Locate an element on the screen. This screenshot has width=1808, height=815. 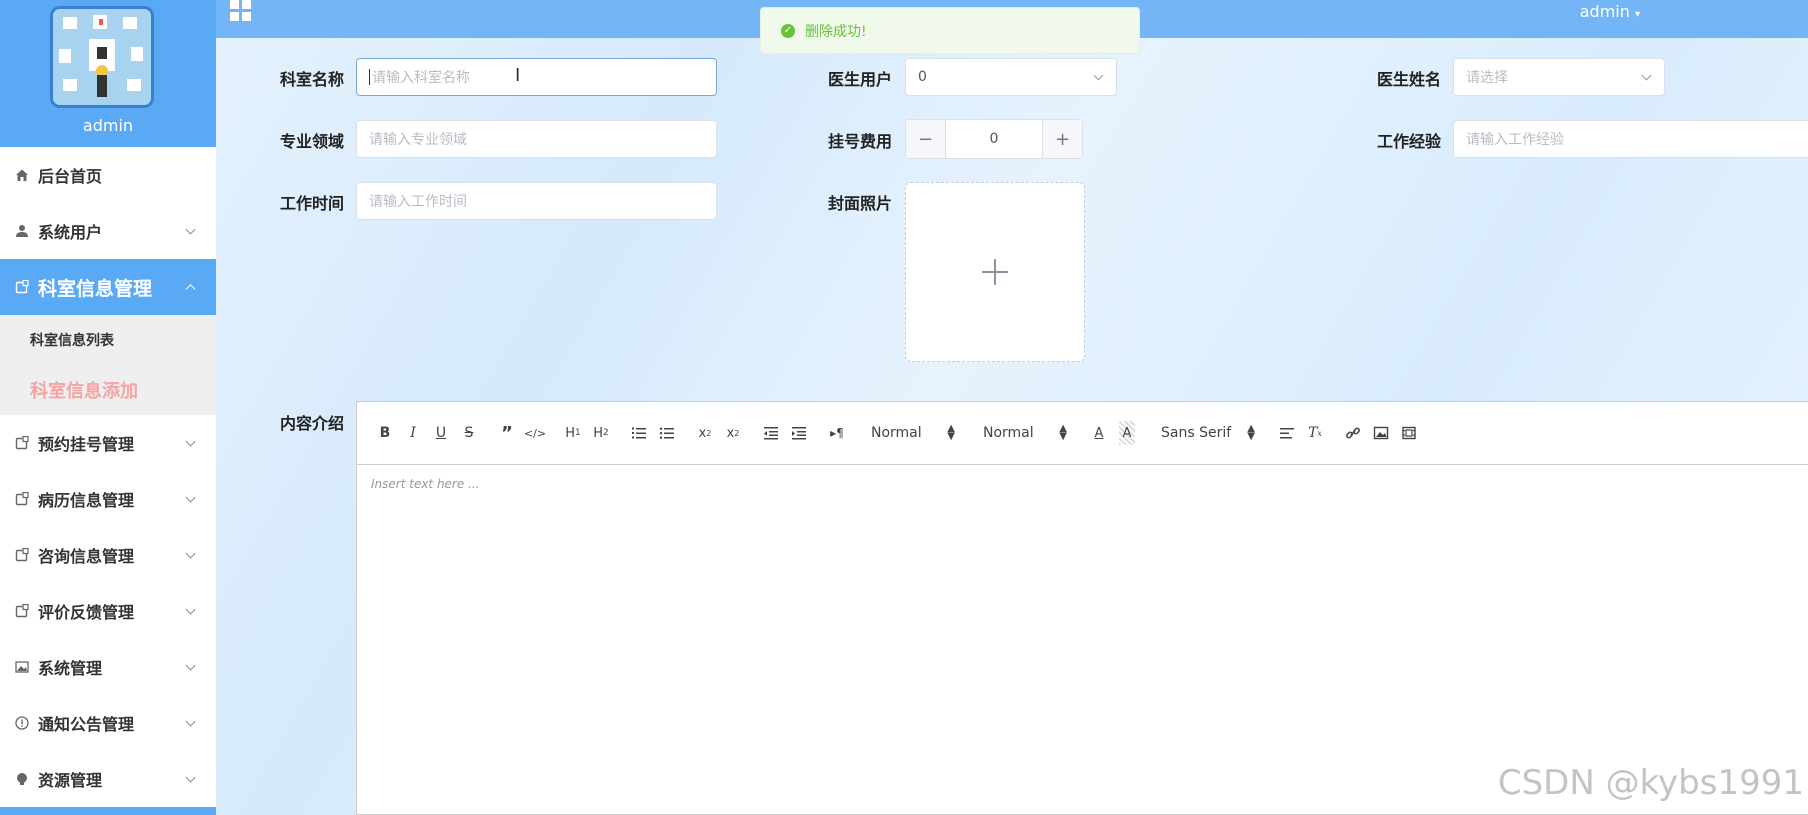
header-select: Normal ▲ ▼ is located at coordinates (913, 433).